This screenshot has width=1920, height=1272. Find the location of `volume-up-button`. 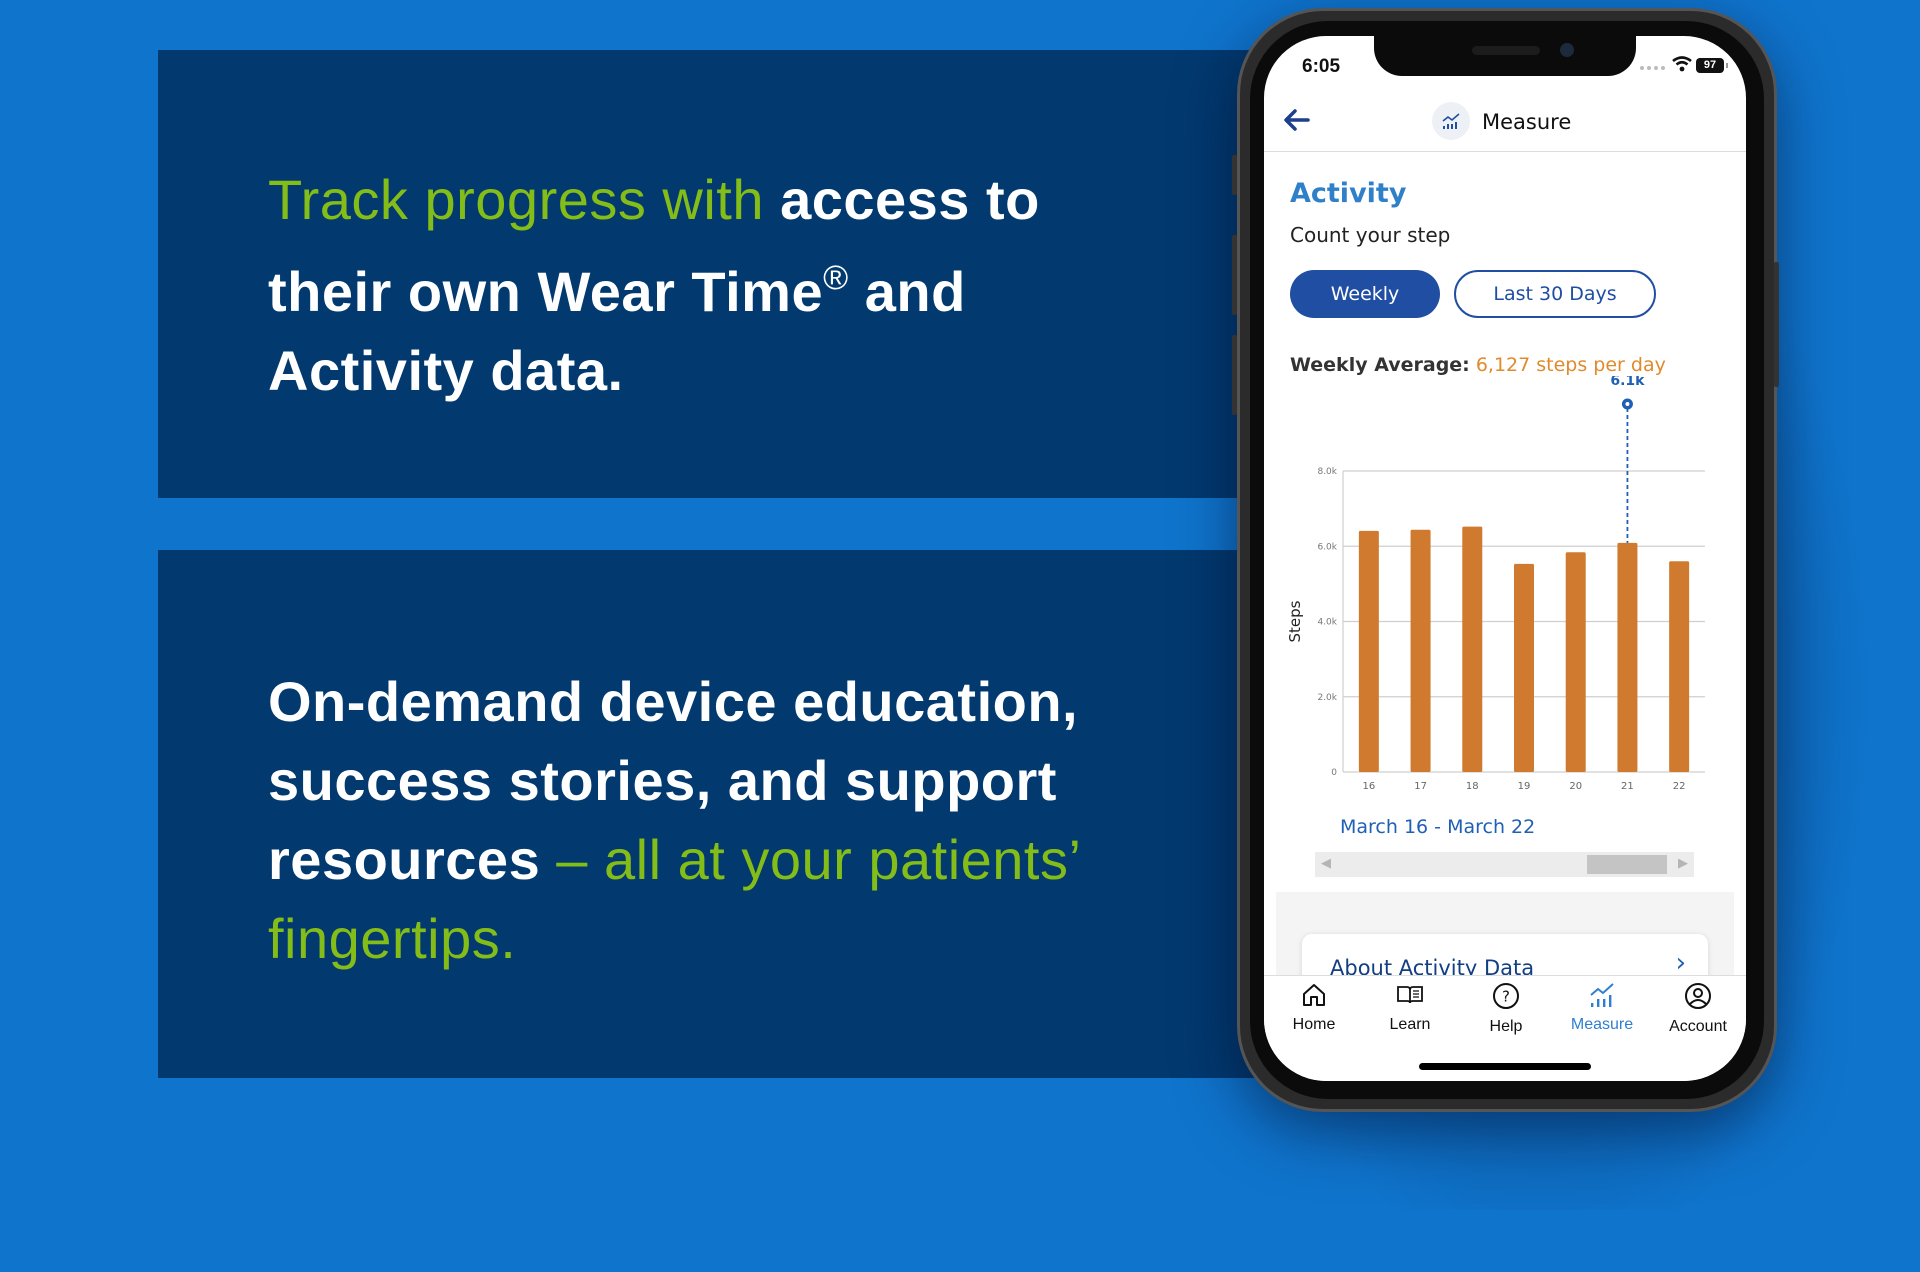

volume-up-button is located at coordinates (1234, 275).